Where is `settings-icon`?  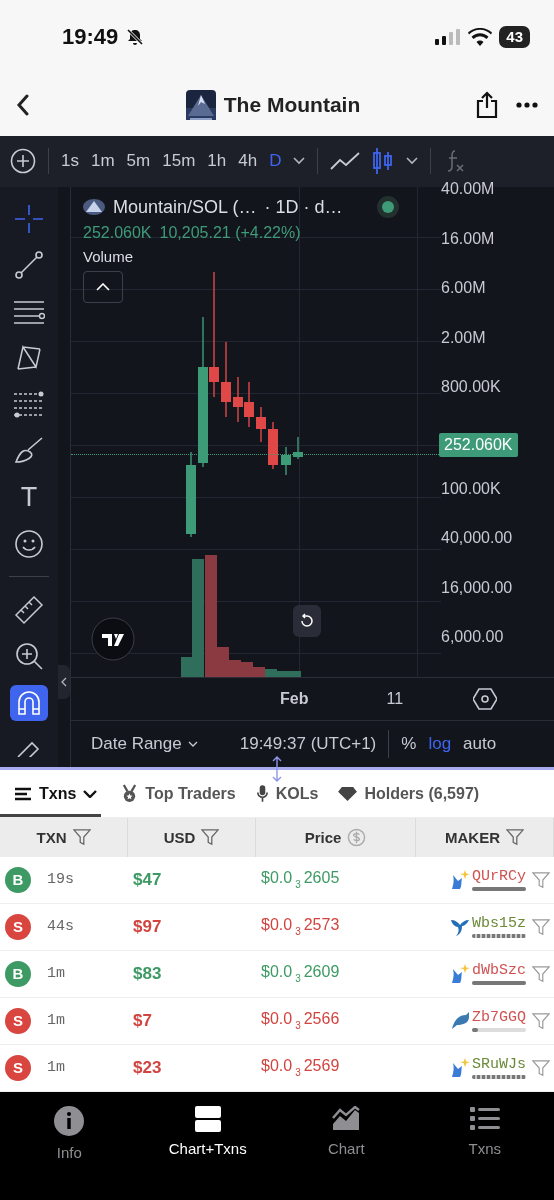
settings-icon is located at coordinates (485, 698).